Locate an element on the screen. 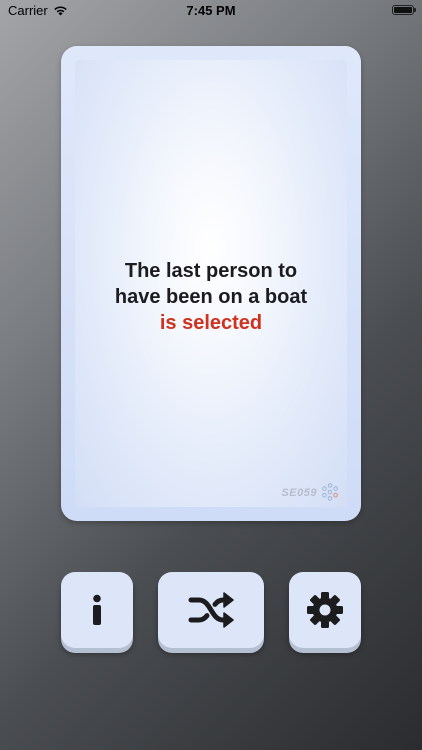 This screenshot has height=750, width=422. info-icon is located at coordinates (97, 610).